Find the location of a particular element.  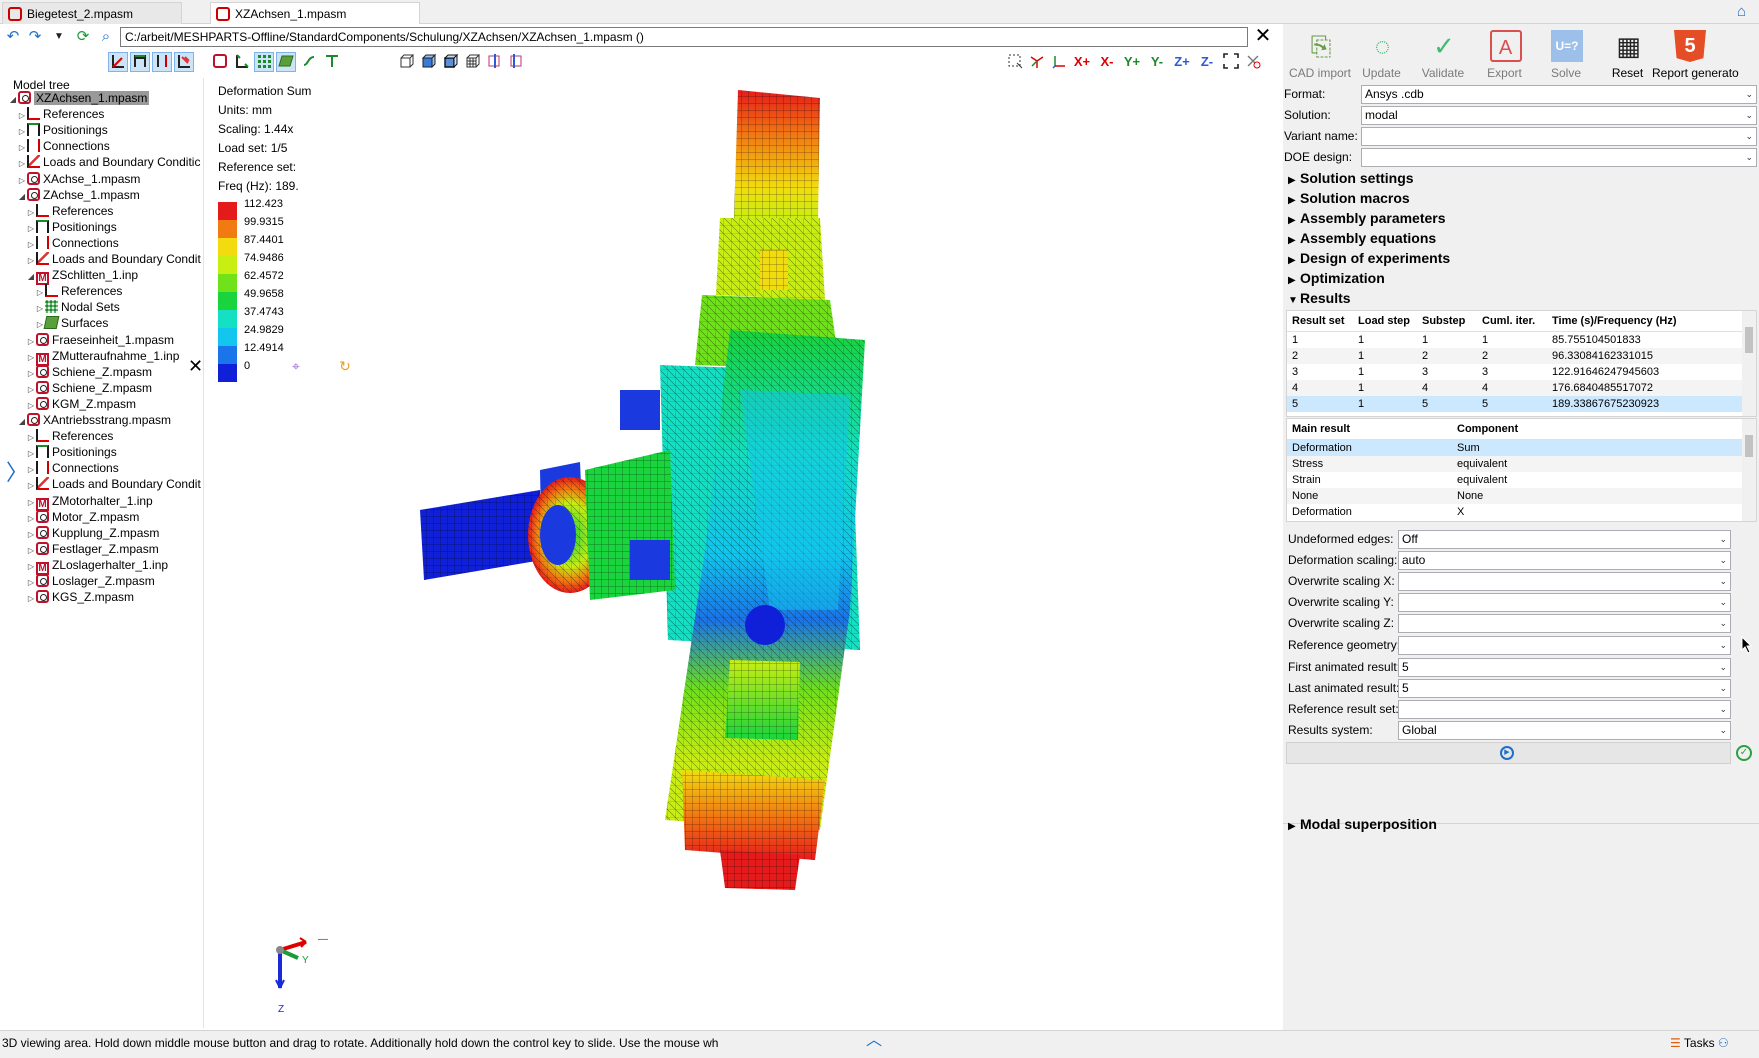

view-z-minus-icon: Z- is located at coordinates (1207, 62).